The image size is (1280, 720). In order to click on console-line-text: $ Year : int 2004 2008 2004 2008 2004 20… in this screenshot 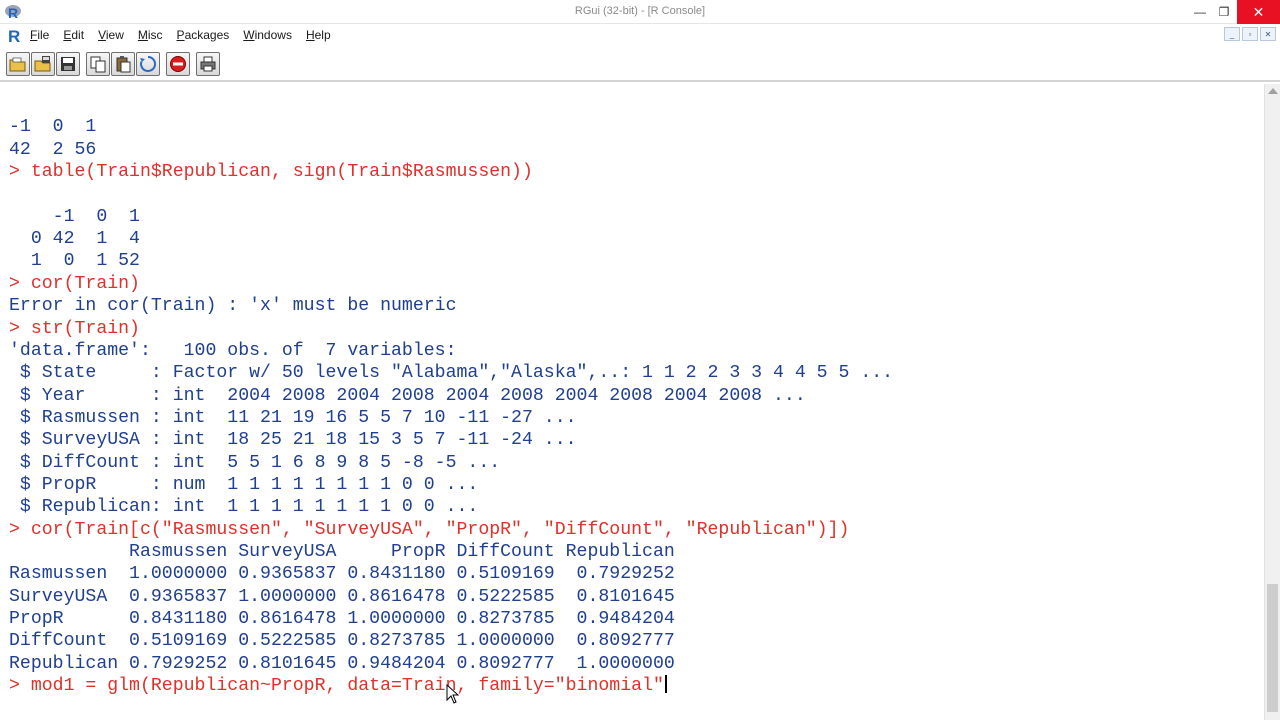, I will do `click(407, 395)`.